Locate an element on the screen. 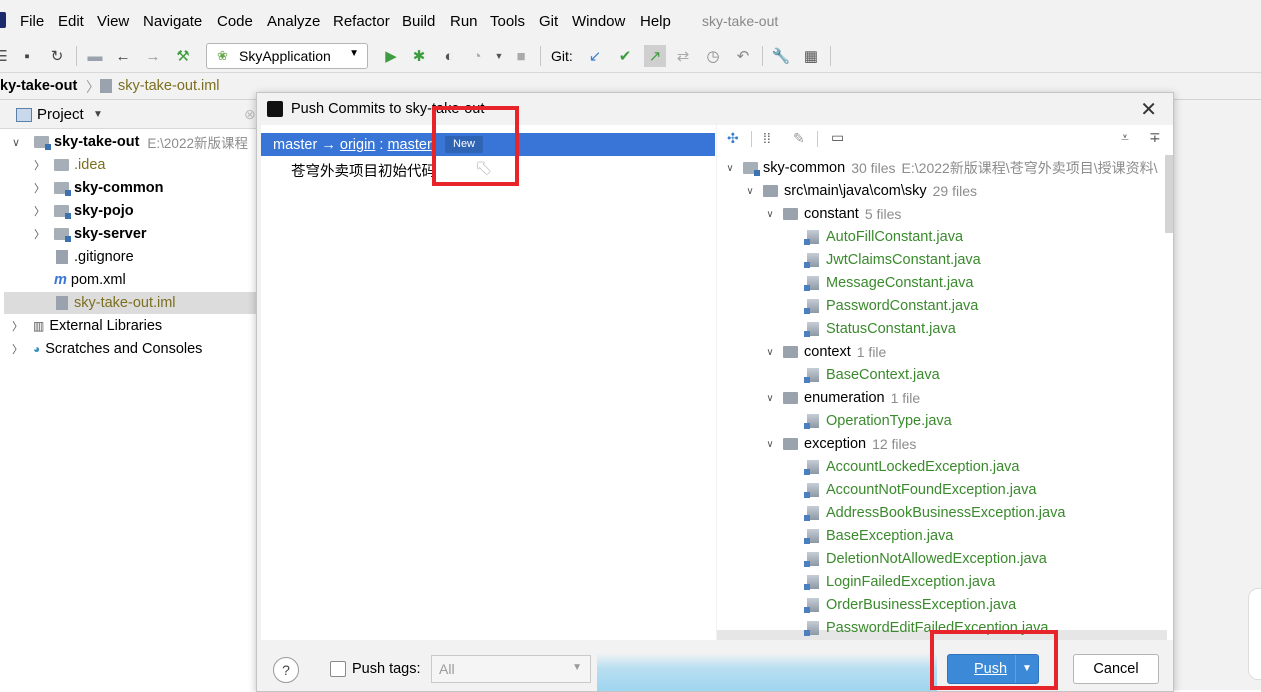 This screenshot has height=692, width=1261. git-commit-icon: ✔ is located at coordinates (625, 56).